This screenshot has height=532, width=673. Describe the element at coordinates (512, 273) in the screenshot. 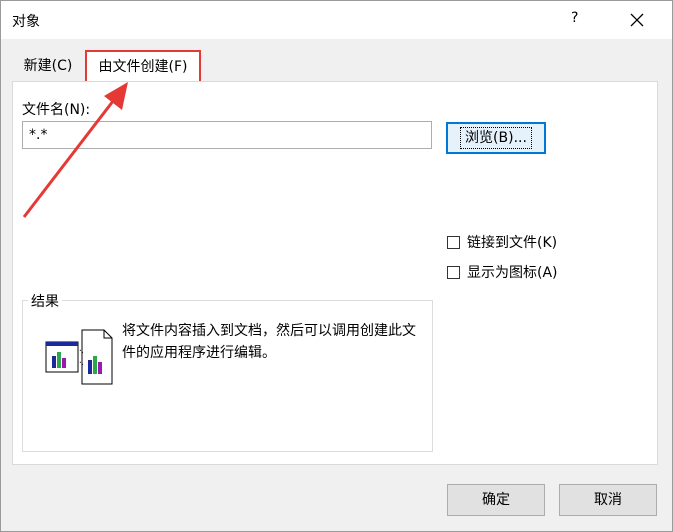

I see `display-as-icon-label: 显示为图标(A)` at that location.